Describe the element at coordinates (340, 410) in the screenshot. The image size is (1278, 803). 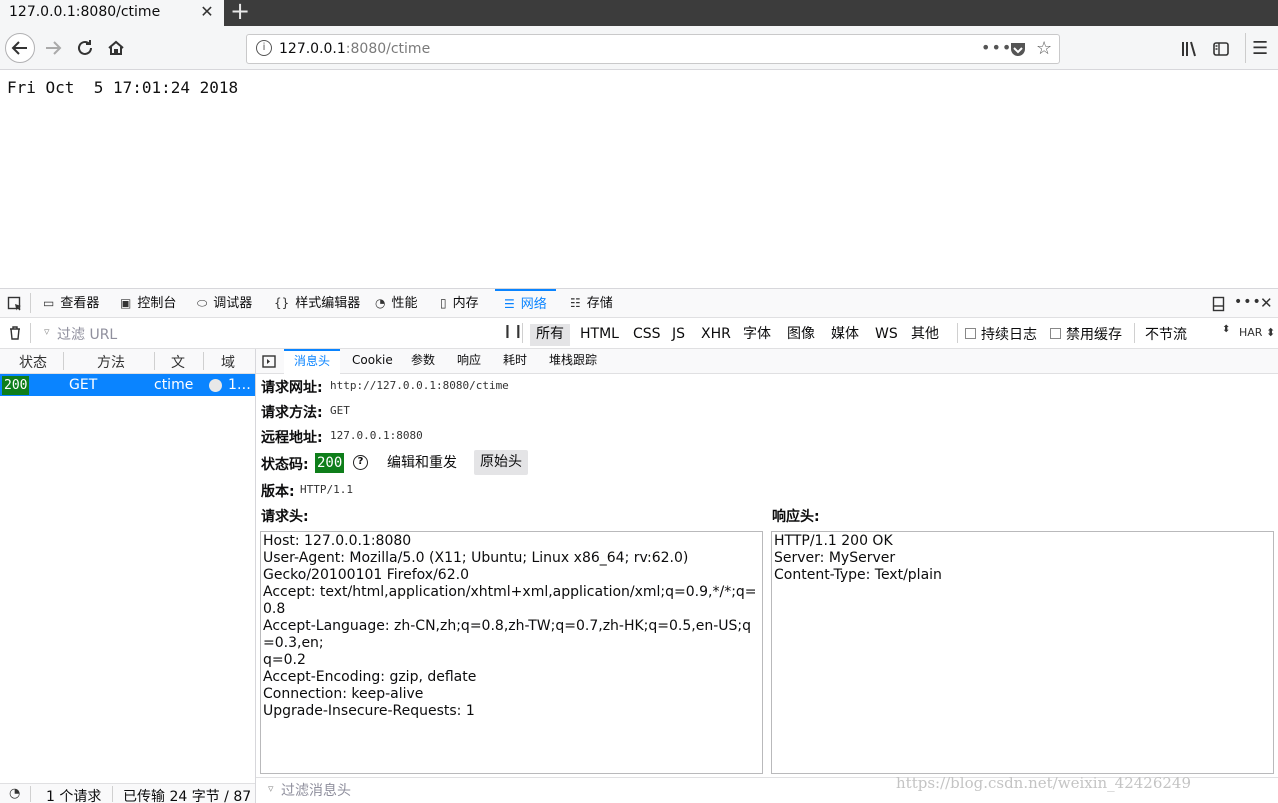
I see `request-method-value: GET` at that location.